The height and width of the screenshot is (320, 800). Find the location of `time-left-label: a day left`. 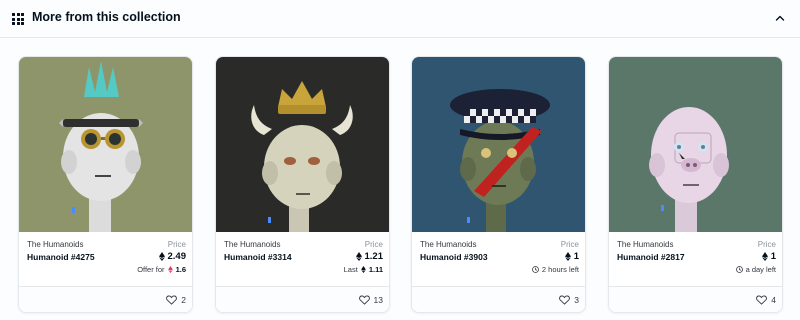

time-left-label: a day left is located at coordinates (760, 269).